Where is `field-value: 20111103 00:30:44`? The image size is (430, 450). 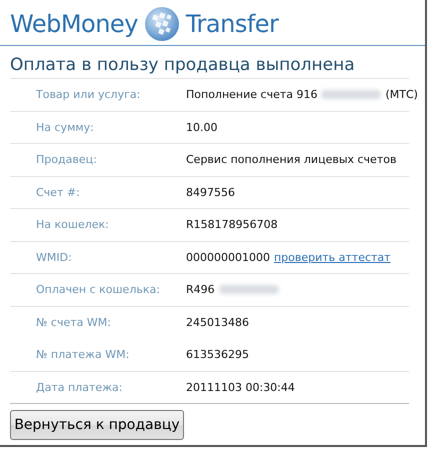 field-value: 20111103 00:30:44 is located at coordinates (240, 387).